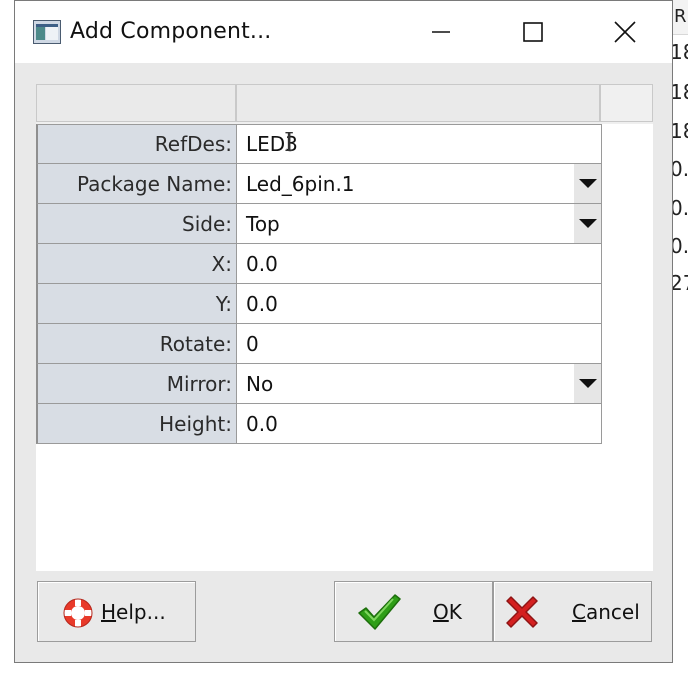  Describe the element at coordinates (419, 424) in the screenshot. I see `height-field: 0.0` at that location.